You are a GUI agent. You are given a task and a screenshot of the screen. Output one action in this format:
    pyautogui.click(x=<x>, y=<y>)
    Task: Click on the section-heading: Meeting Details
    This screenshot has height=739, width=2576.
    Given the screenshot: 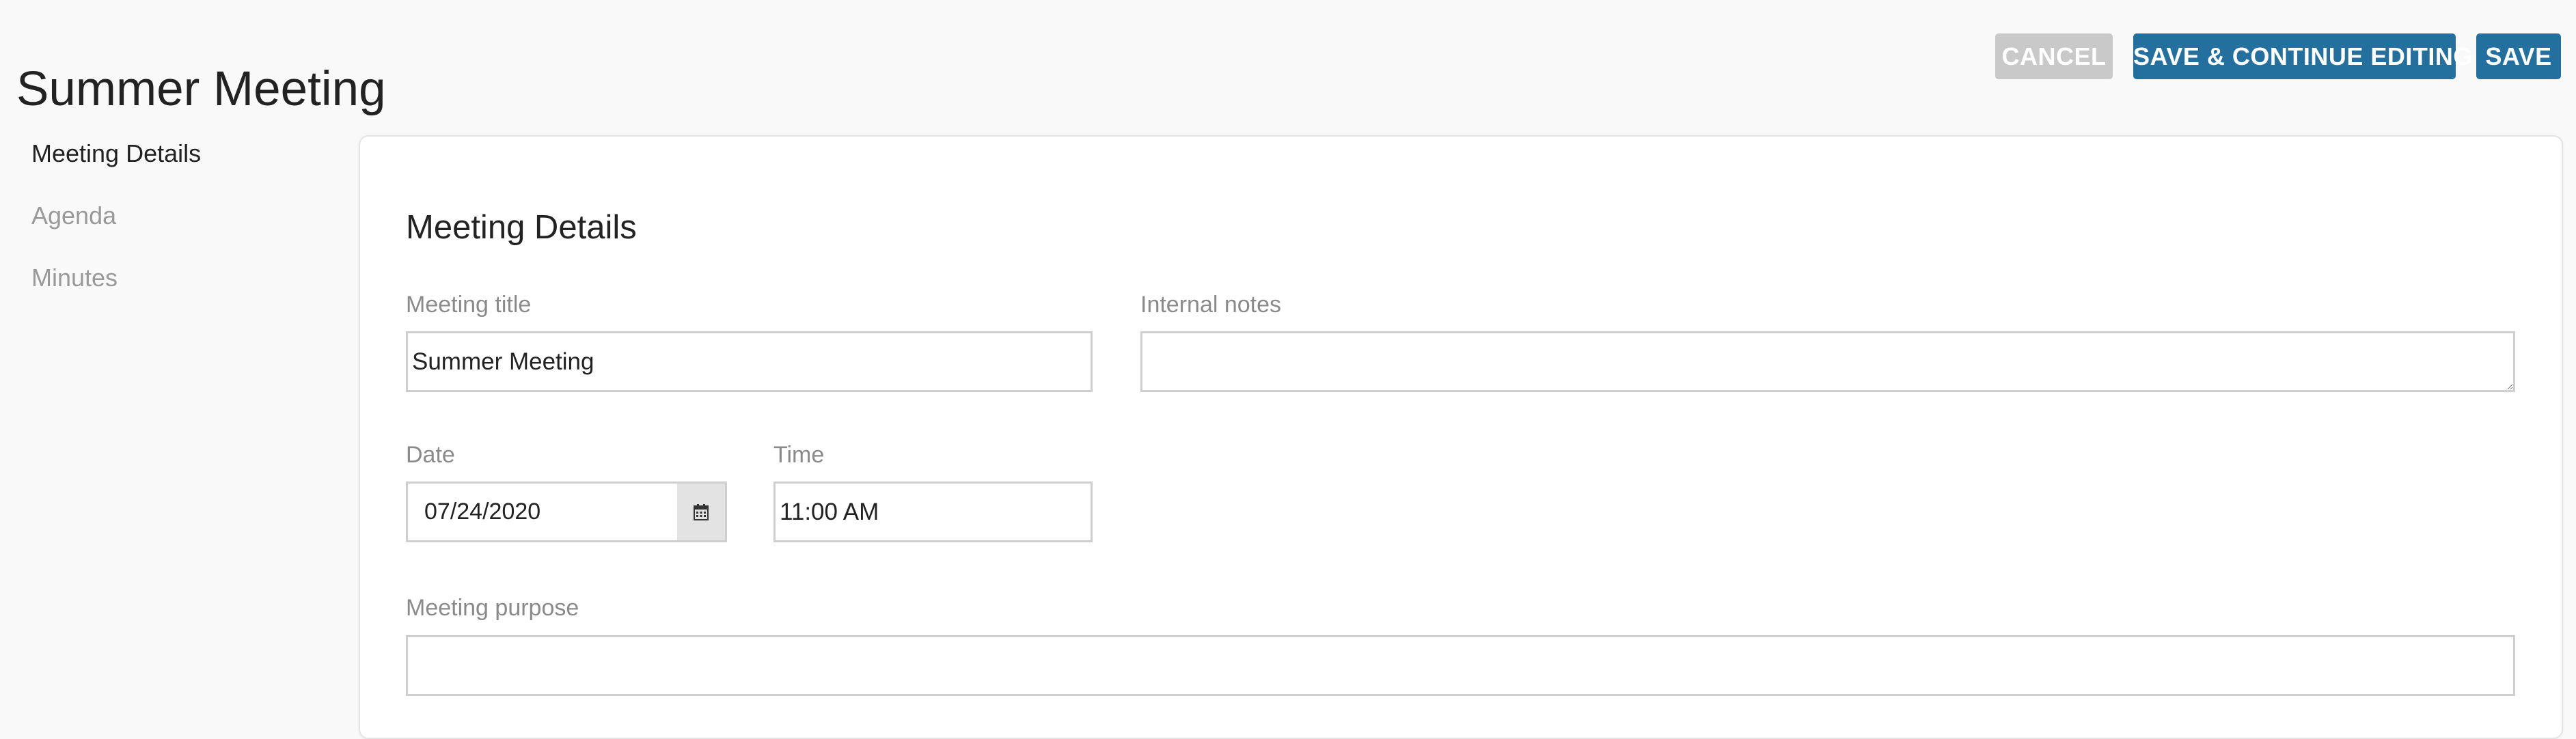 What is the action you would take?
    pyautogui.click(x=521, y=227)
    